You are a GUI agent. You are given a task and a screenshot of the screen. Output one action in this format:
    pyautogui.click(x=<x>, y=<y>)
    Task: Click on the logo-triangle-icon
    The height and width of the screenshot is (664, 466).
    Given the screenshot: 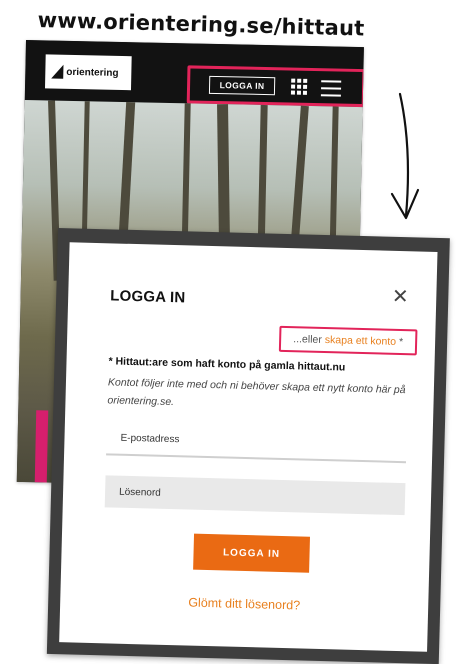 What is the action you would take?
    pyautogui.click(x=57, y=71)
    